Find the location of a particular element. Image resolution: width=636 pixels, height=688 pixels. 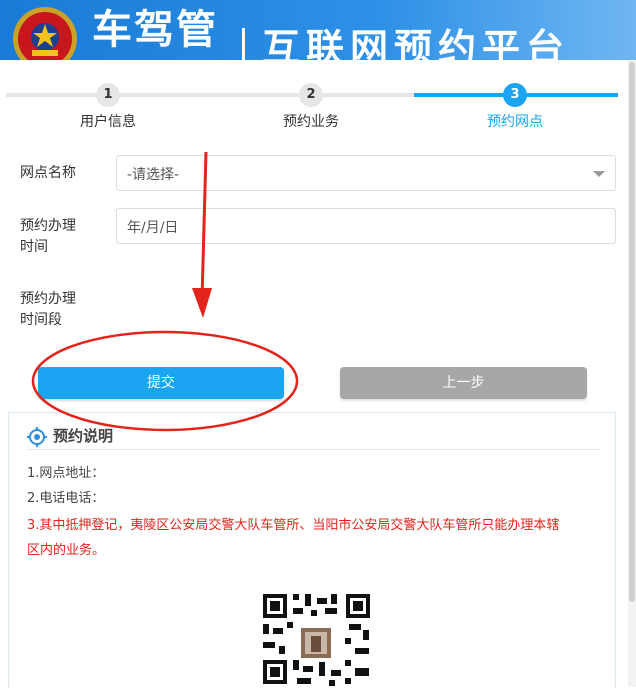

period-label-line2: 时间段 is located at coordinates (41, 320).